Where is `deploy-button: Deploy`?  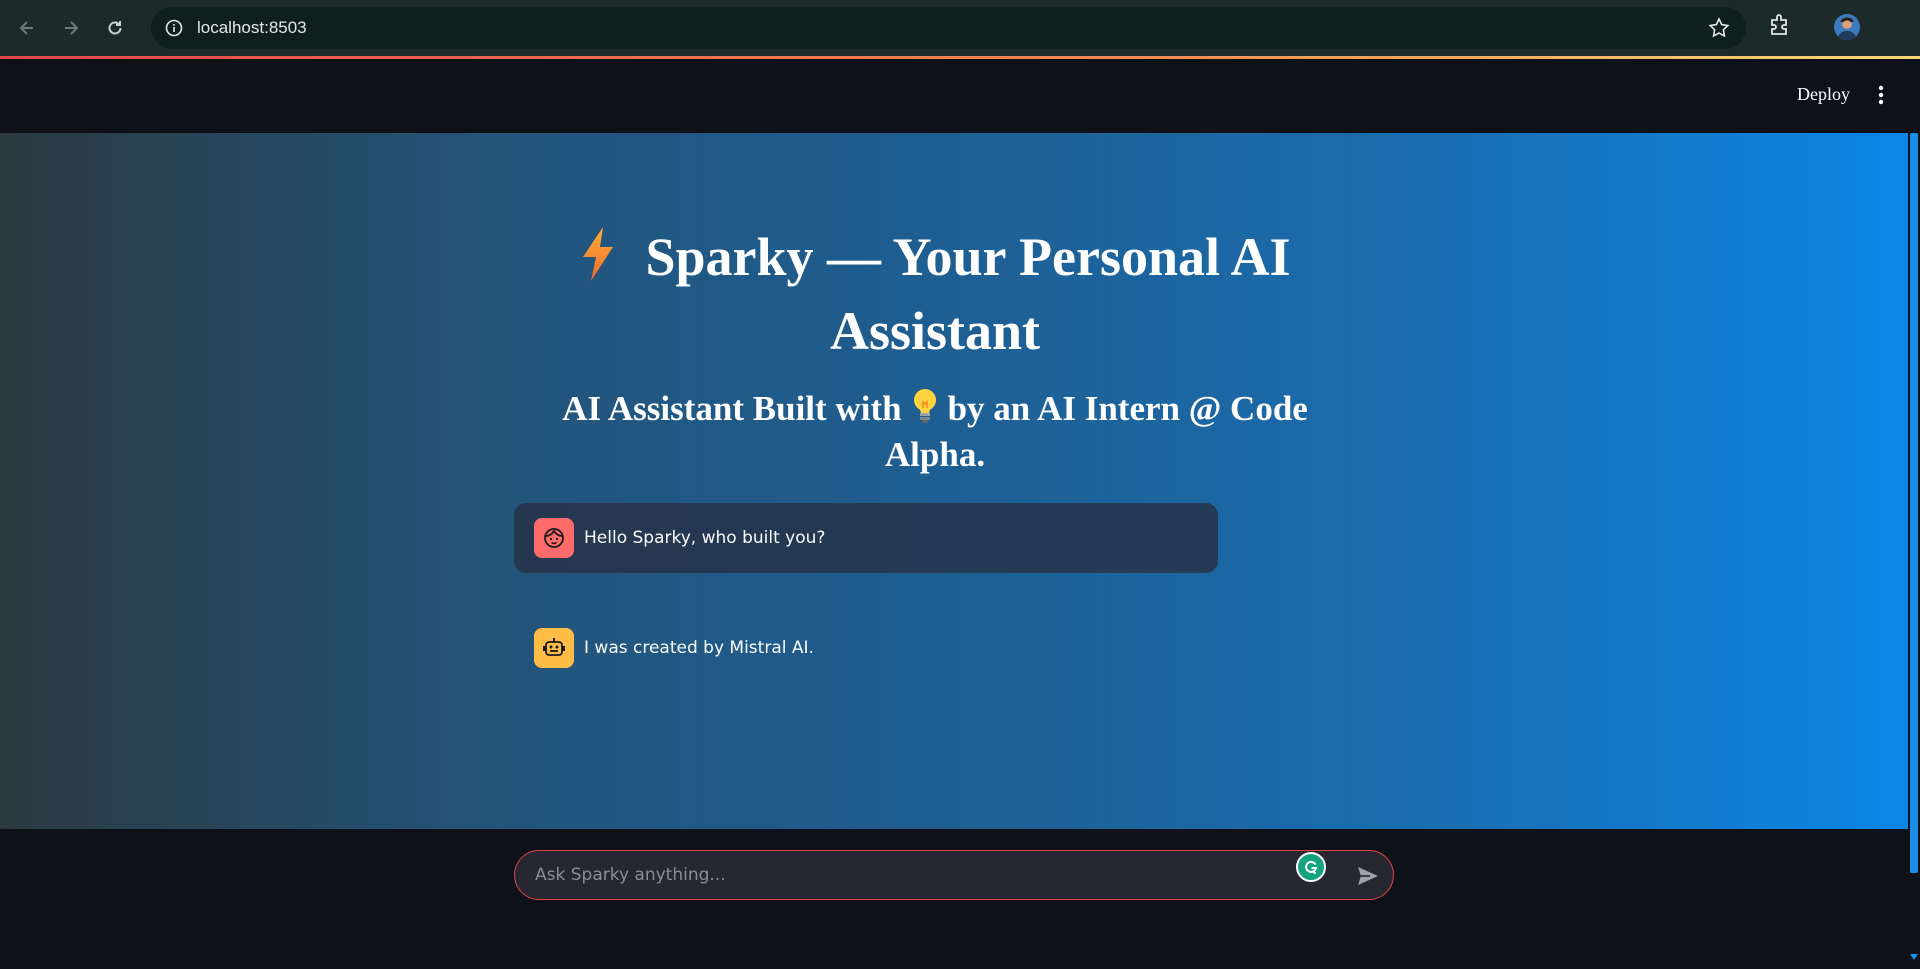
deploy-button: Deploy is located at coordinates (1823, 94).